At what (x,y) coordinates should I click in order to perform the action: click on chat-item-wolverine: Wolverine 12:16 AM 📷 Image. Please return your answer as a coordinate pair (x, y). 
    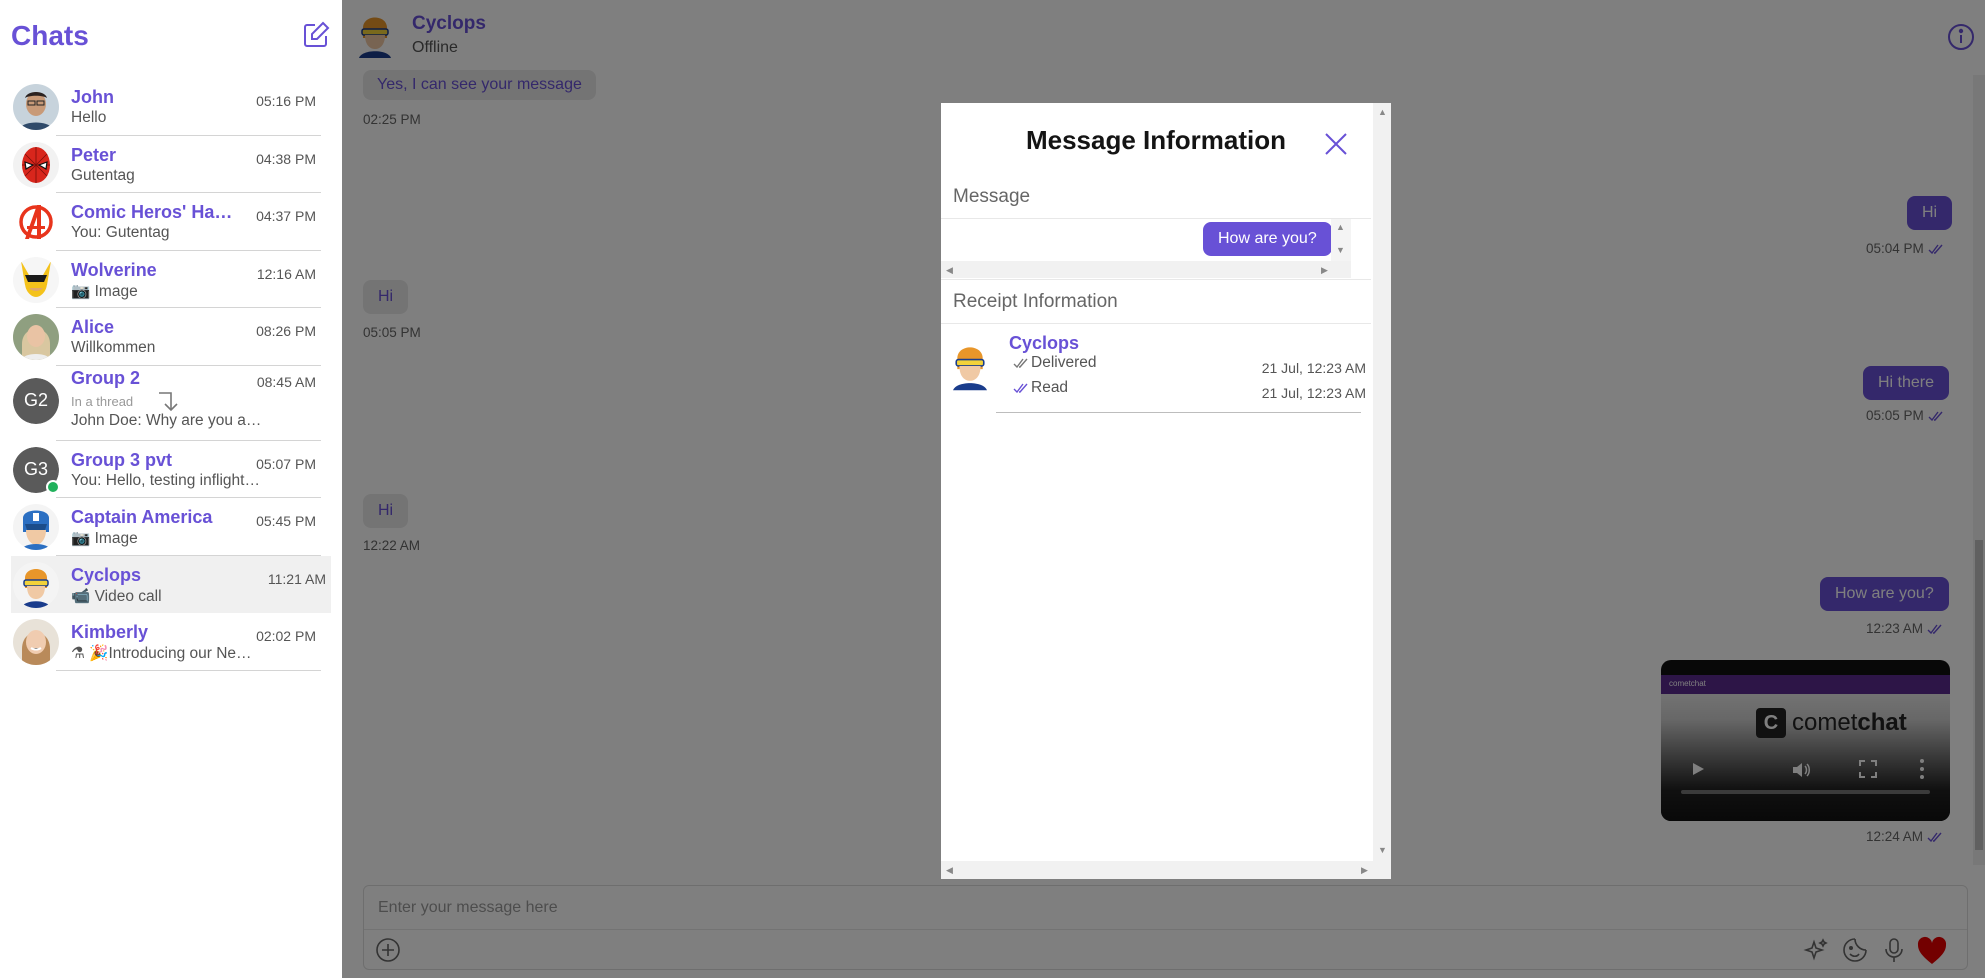
    Looking at the image, I should click on (166, 279).